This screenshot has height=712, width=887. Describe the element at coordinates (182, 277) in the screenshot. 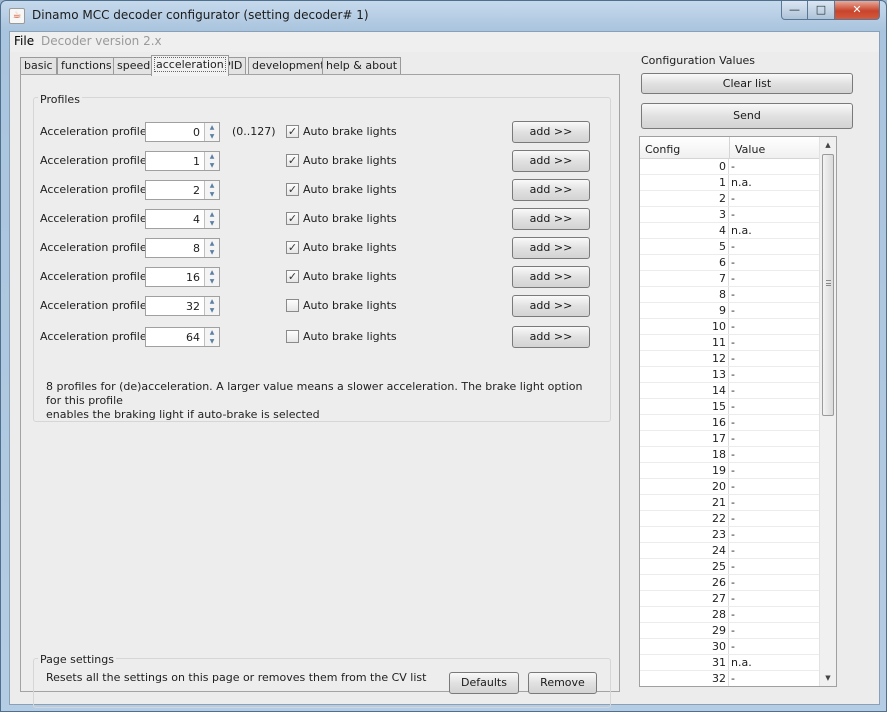

I see `profile-value-spinner-5: 16 ▲ ▼` at that location.